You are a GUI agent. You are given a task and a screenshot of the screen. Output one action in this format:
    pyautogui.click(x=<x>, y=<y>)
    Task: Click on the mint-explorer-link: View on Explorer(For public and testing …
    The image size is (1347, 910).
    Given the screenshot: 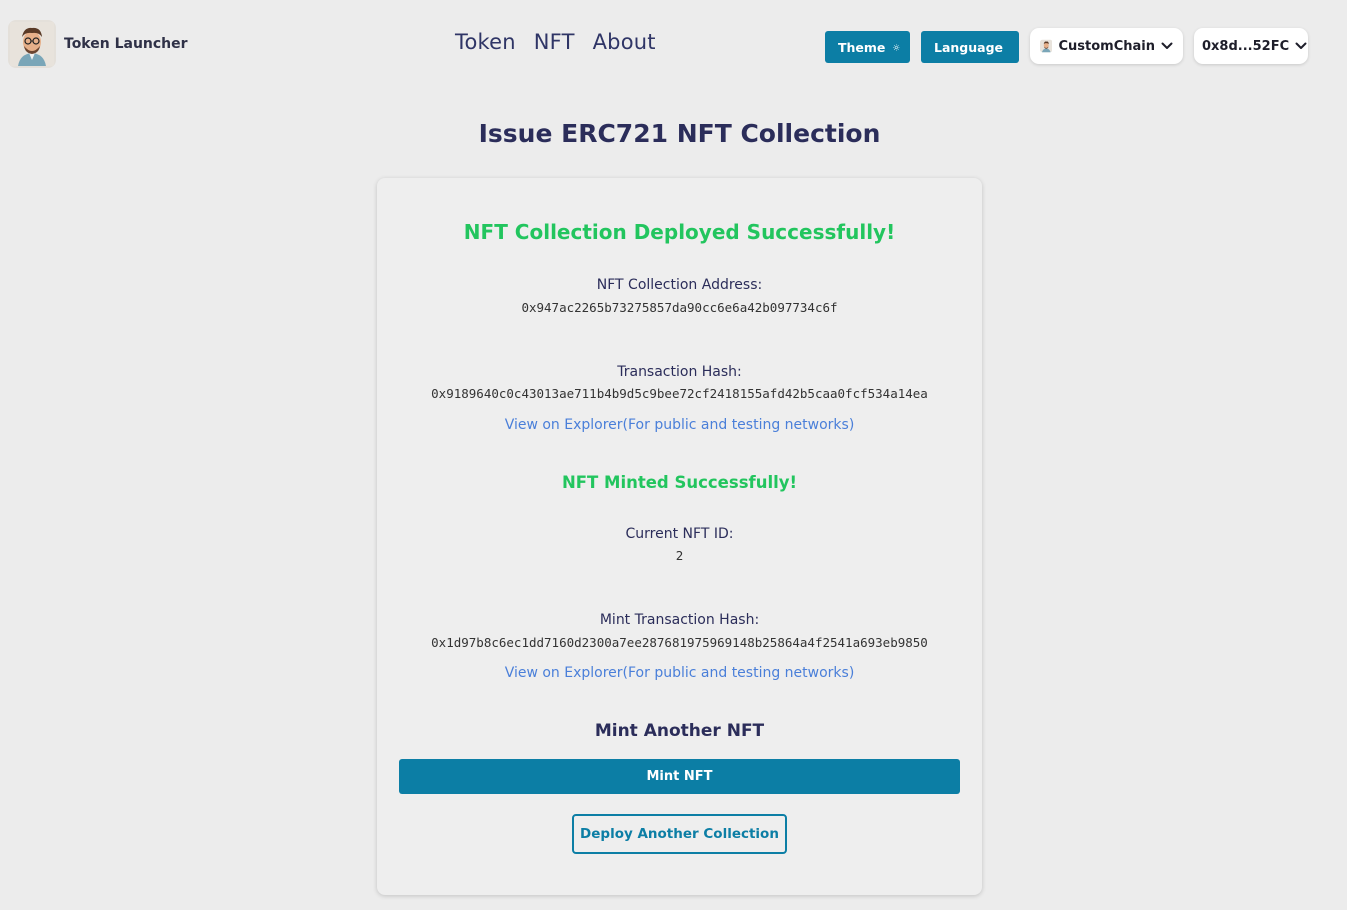 What is the action you would take?
    pyautogui.click(x=680, y=673)
    